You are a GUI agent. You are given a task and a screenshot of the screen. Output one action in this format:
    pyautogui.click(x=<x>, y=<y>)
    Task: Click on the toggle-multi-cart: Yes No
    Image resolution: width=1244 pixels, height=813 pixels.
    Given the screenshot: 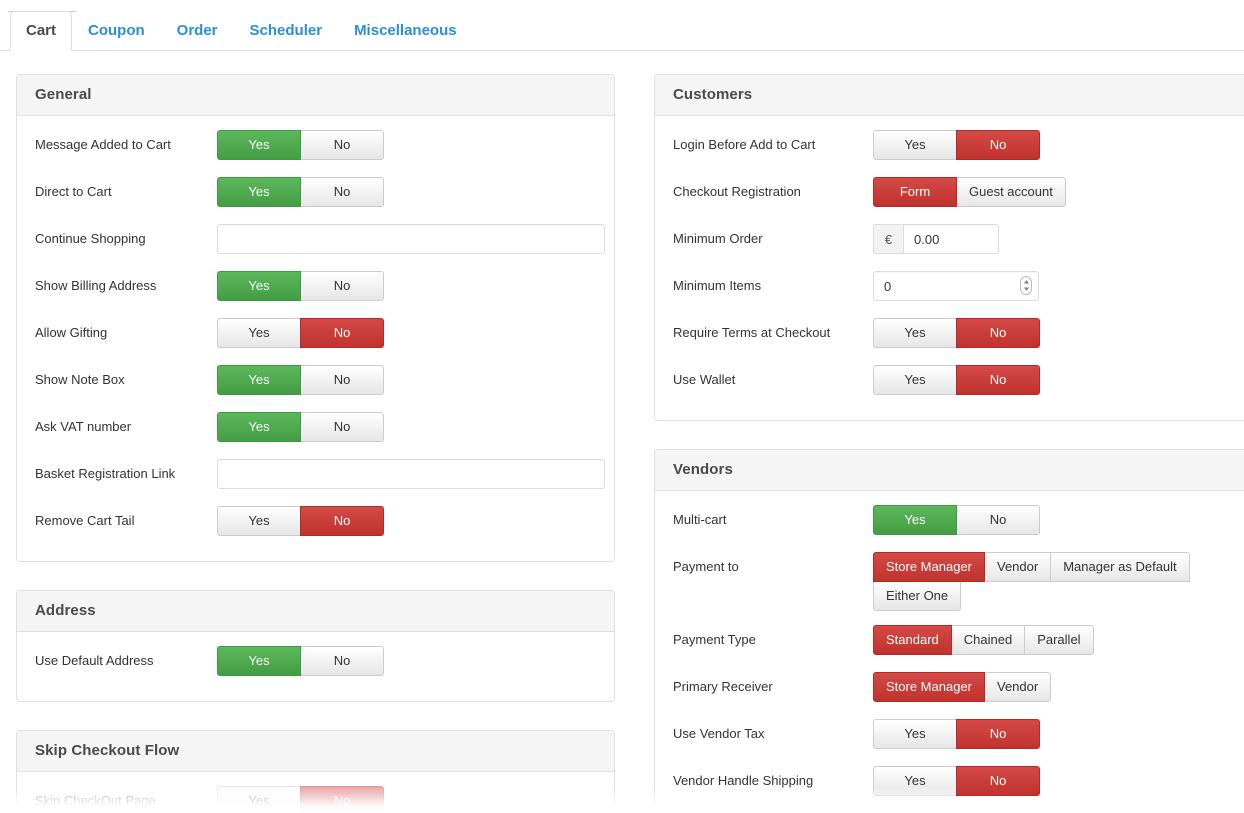 What is the action you would take?
    pyautogui.click(x=957, y=520)
    